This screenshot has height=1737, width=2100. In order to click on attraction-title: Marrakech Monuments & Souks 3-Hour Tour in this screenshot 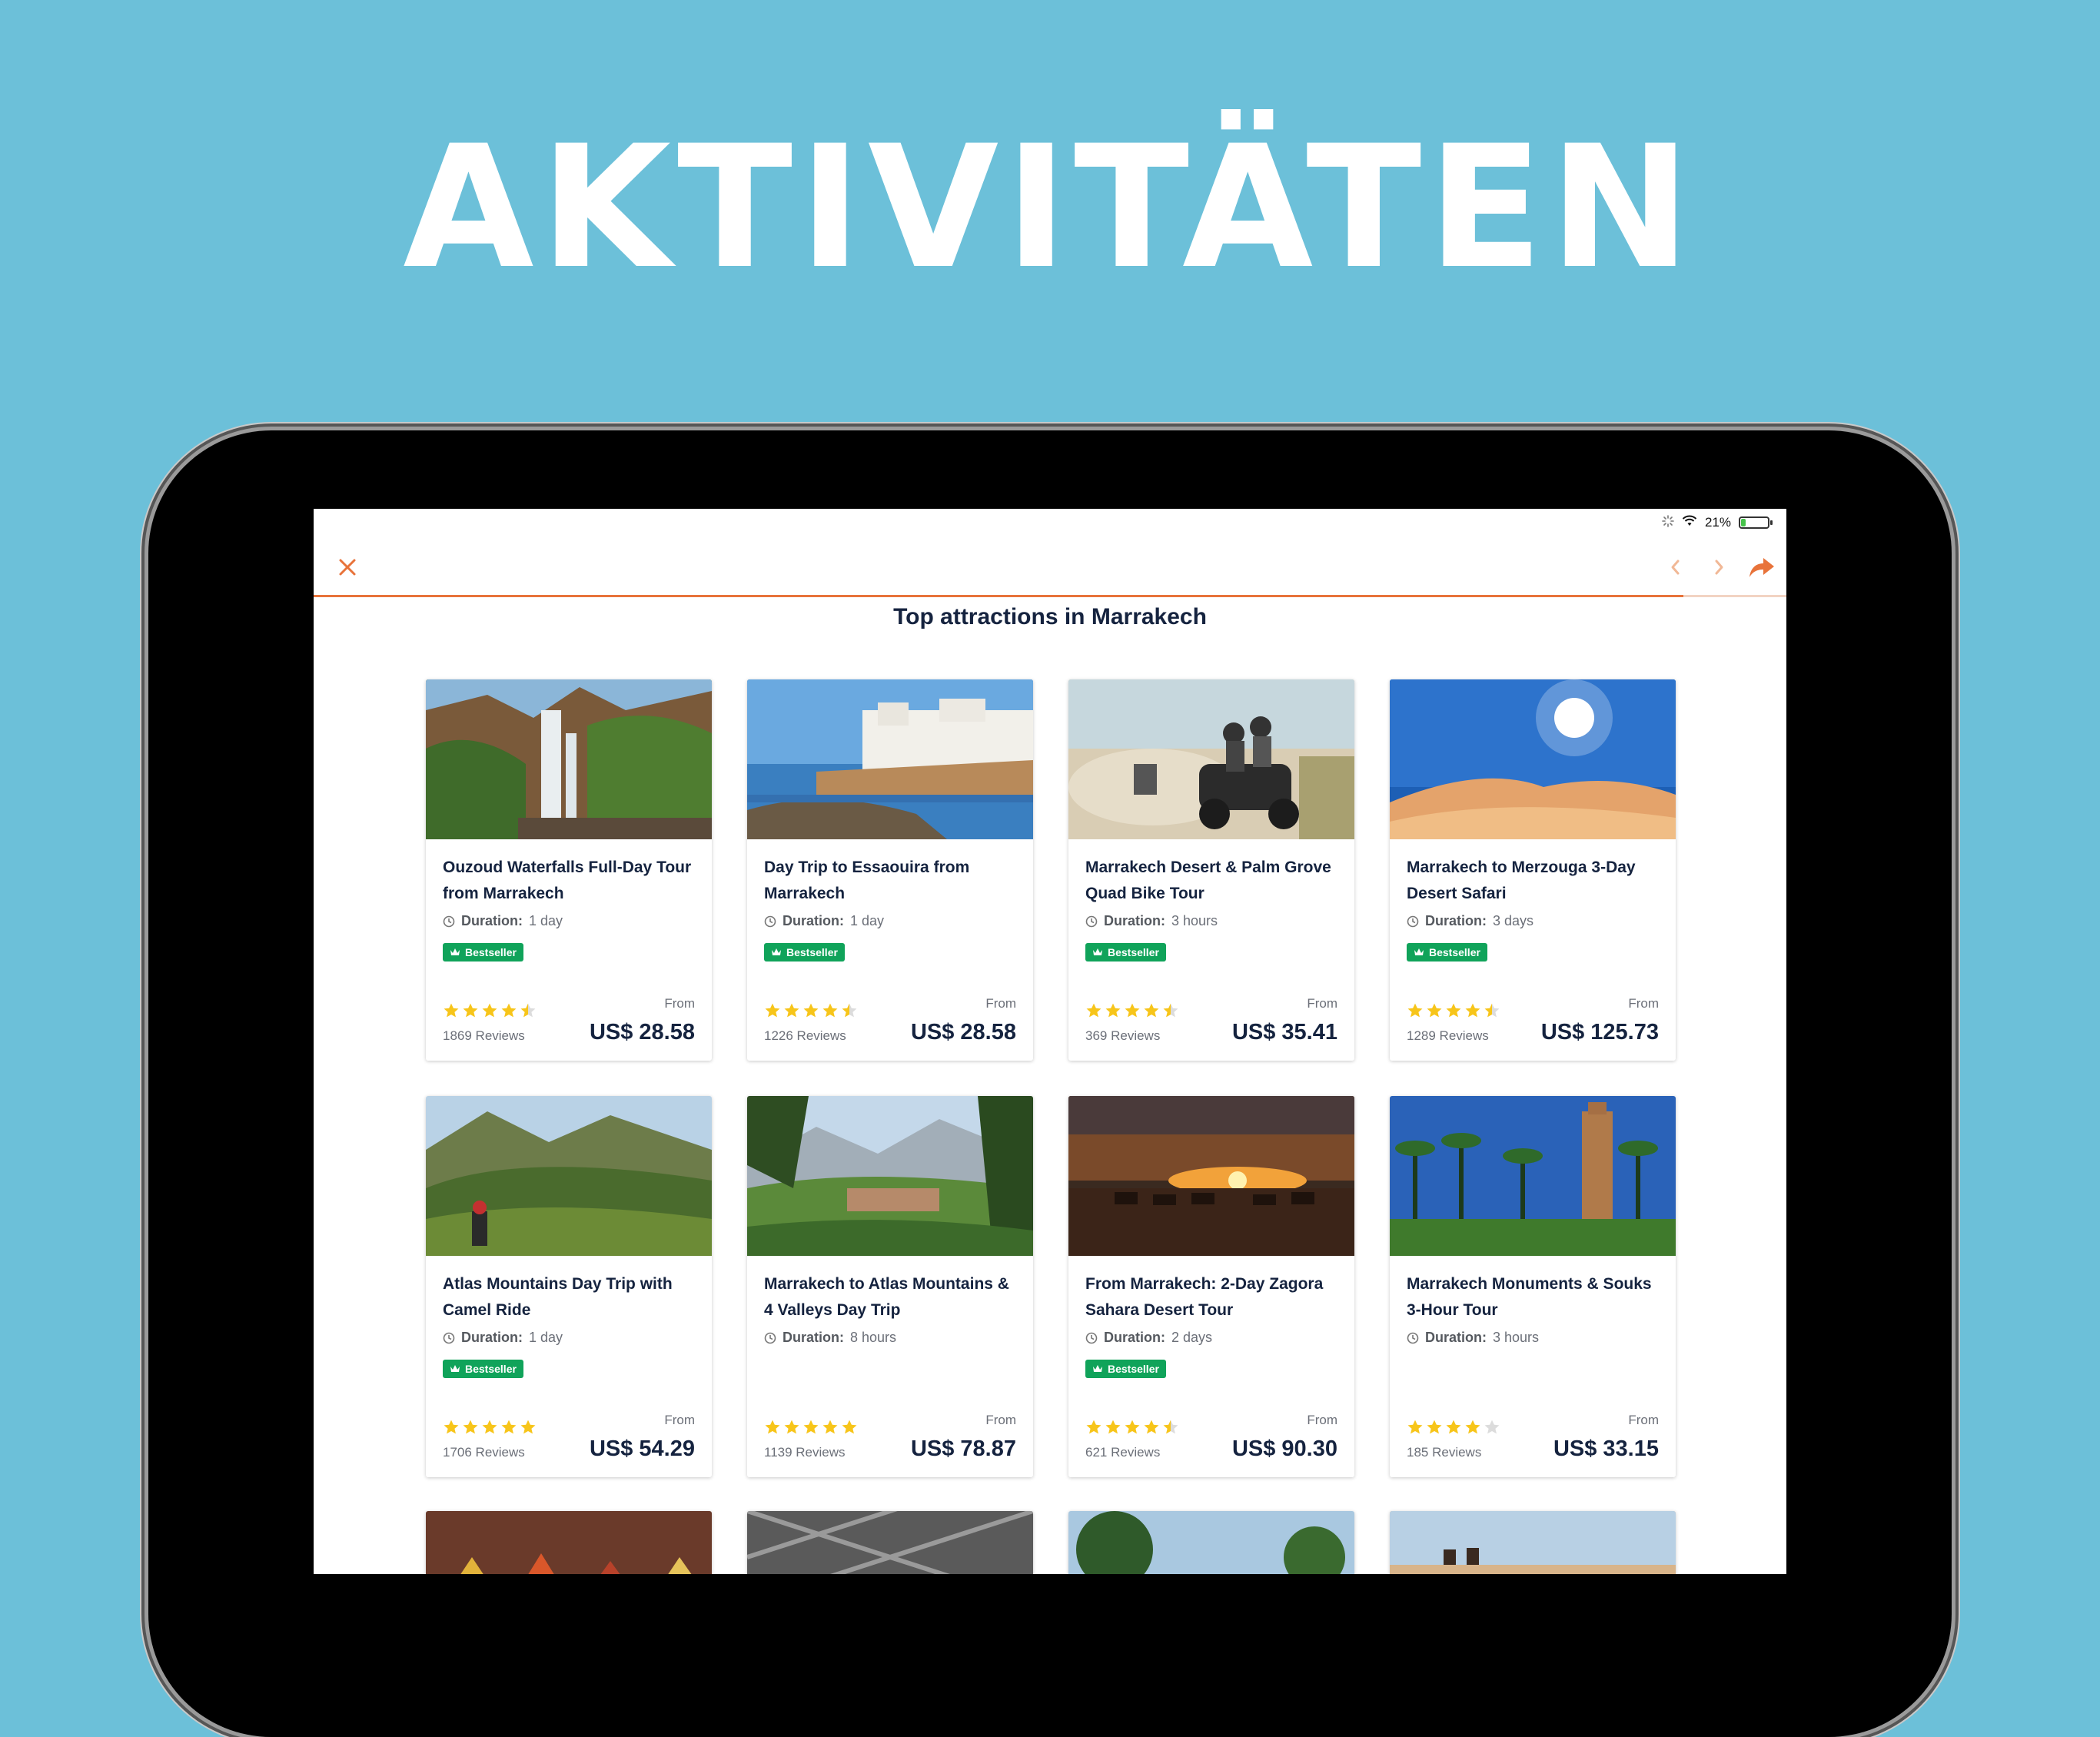, I will do `click(1529, 1297)`.